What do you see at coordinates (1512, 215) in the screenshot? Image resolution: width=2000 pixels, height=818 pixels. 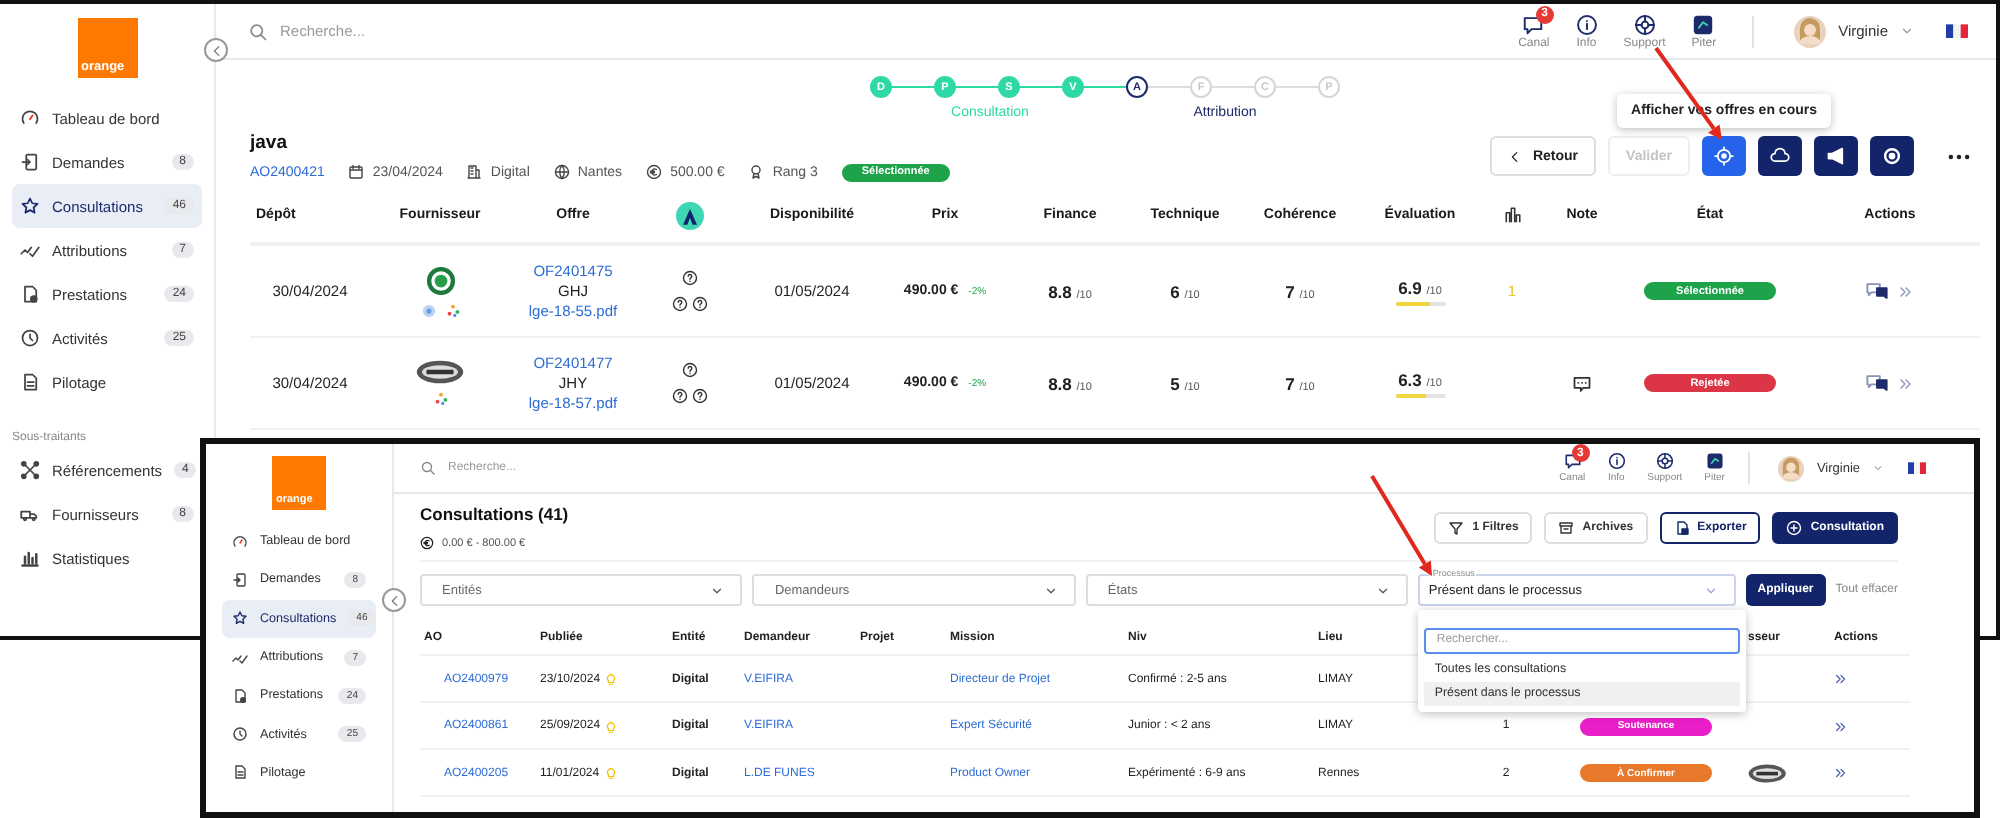 I see `ranking-icon` at bounding box center [1512, 215].